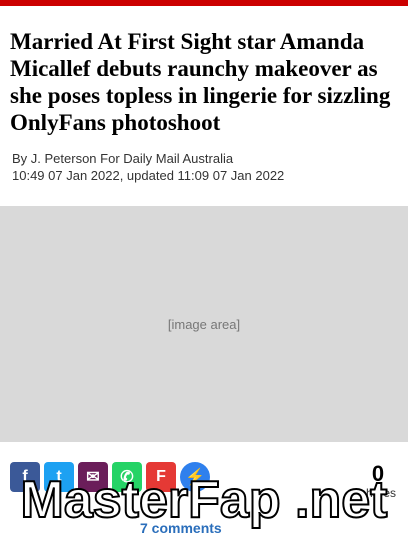 This screenshot has height=543, width=408. I want to click on whatsapp-icon: ✆, so click(127, 477).